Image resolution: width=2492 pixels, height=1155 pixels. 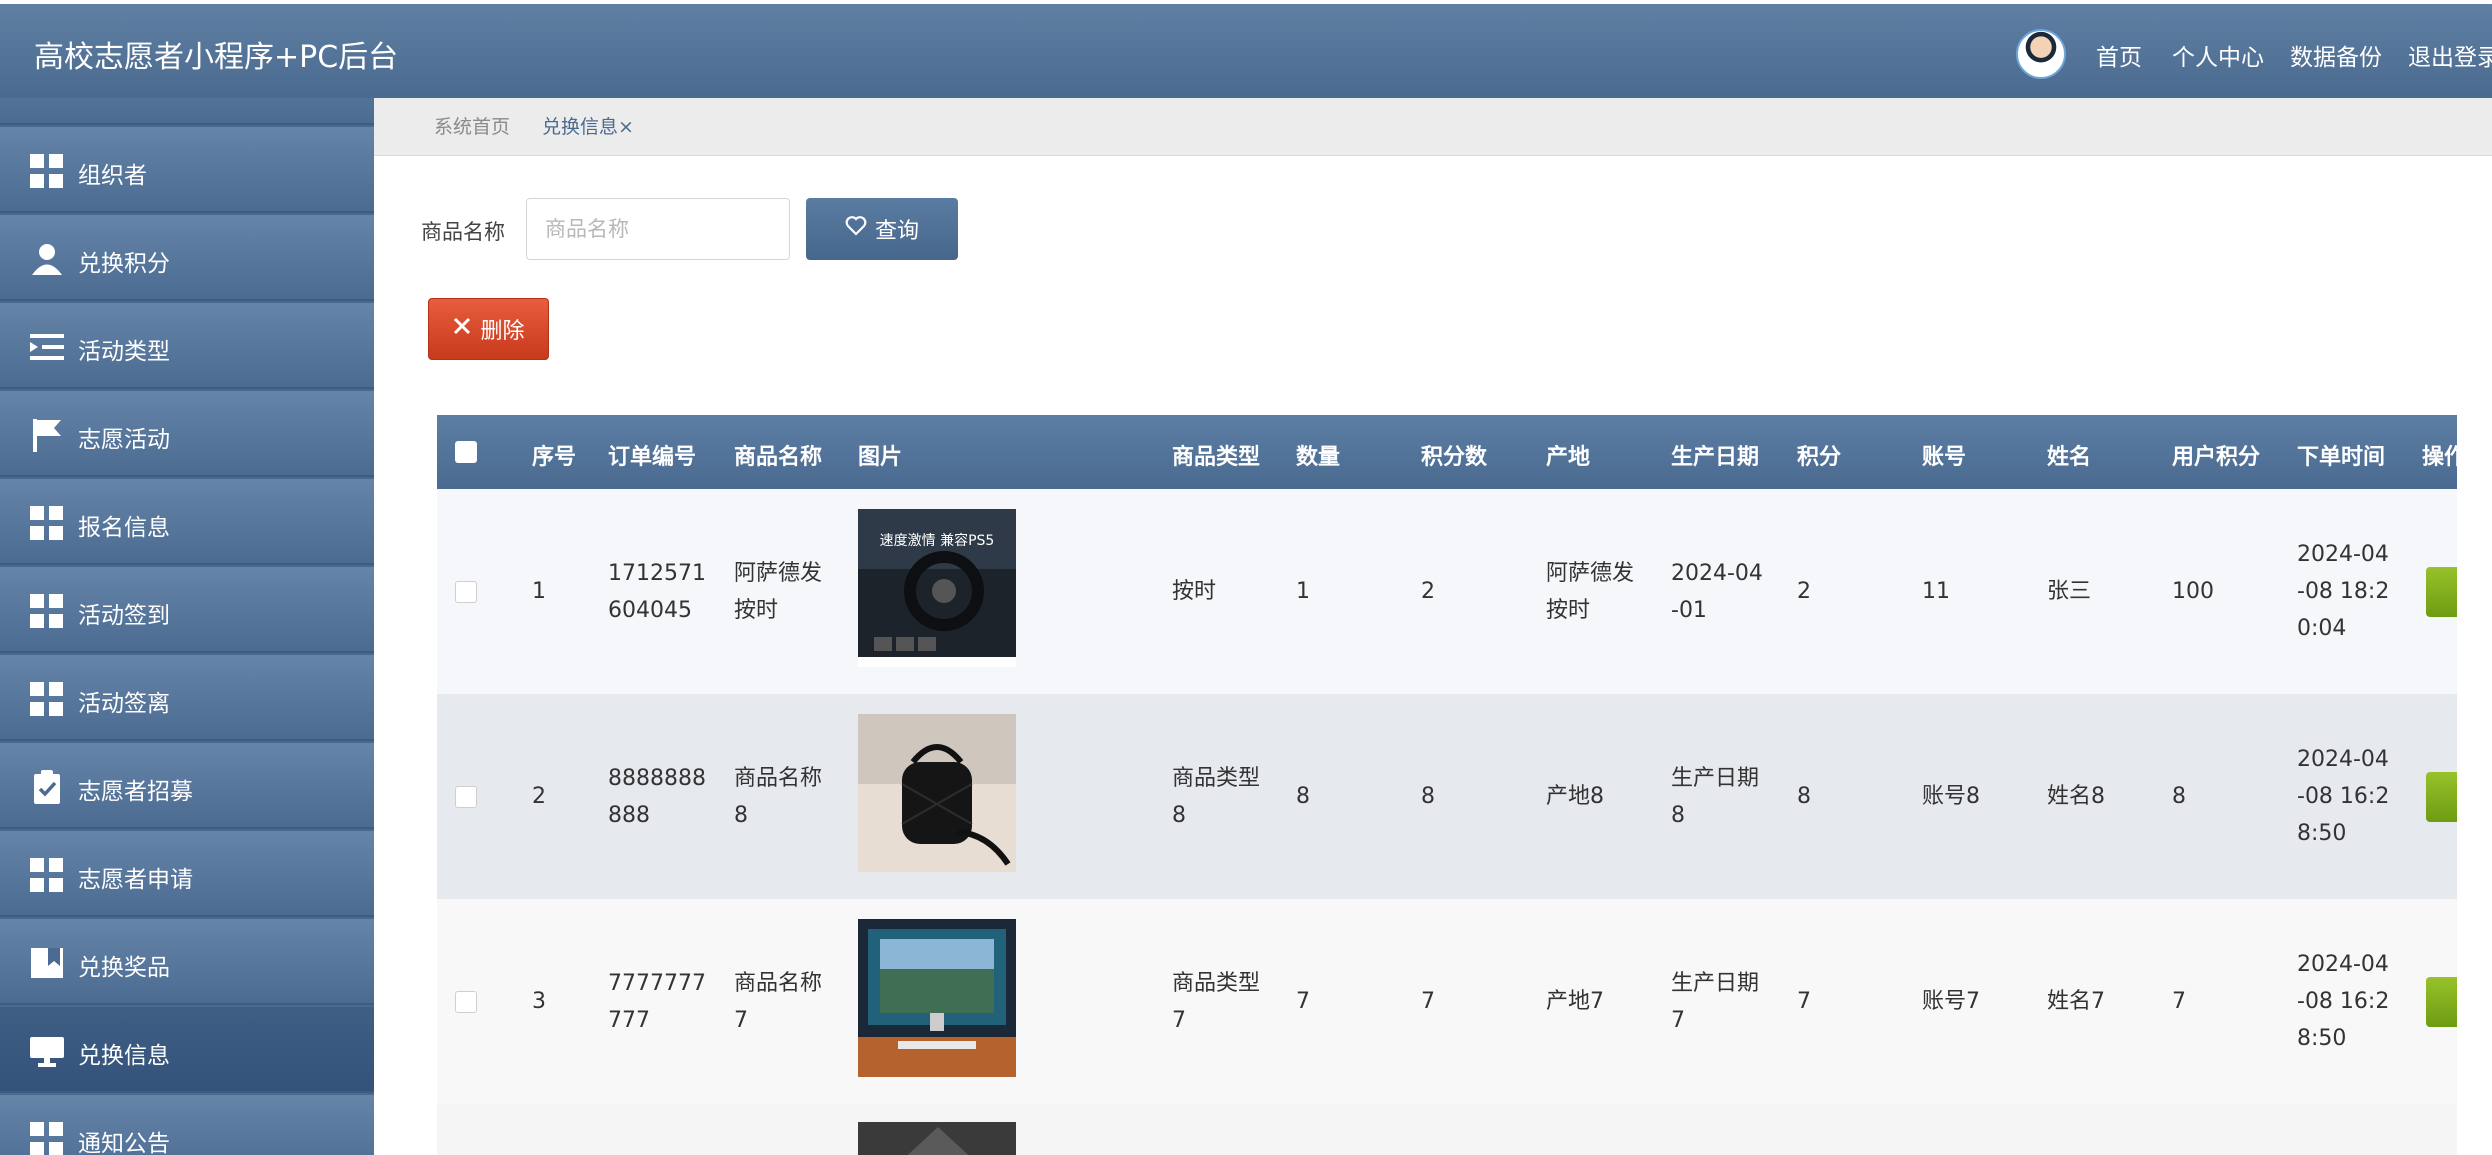 What do you see at coordinates (539, 591) in the screenshot?
I see `cell-index: 1` at bounding box center [539, 591].